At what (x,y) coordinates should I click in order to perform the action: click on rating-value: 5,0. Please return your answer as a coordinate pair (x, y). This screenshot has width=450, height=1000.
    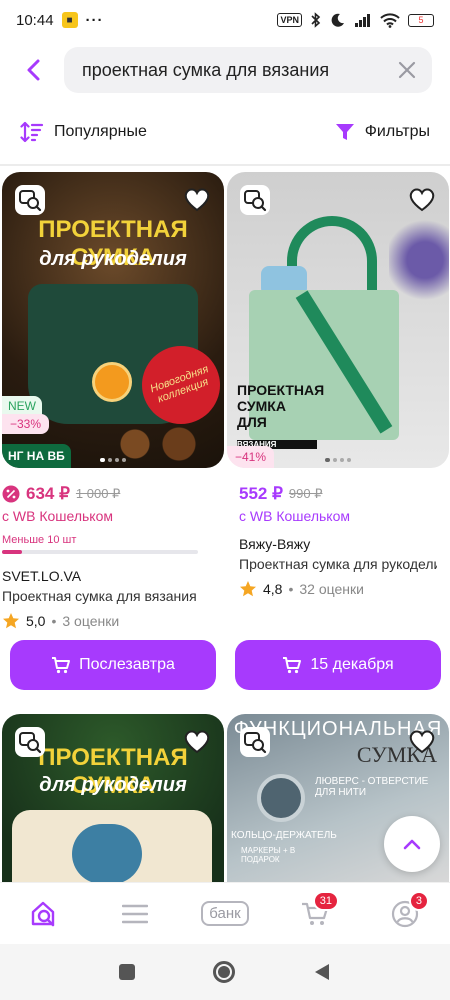
    Looking at the image, I should click on (36, 621).